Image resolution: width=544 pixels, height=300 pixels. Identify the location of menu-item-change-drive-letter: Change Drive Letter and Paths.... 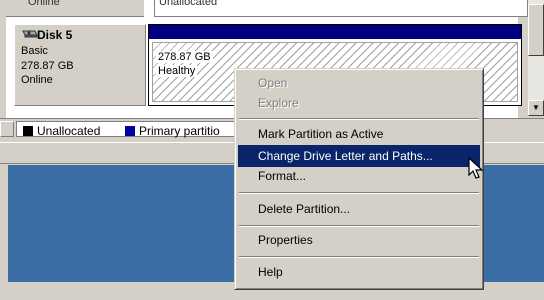
(359, 156).